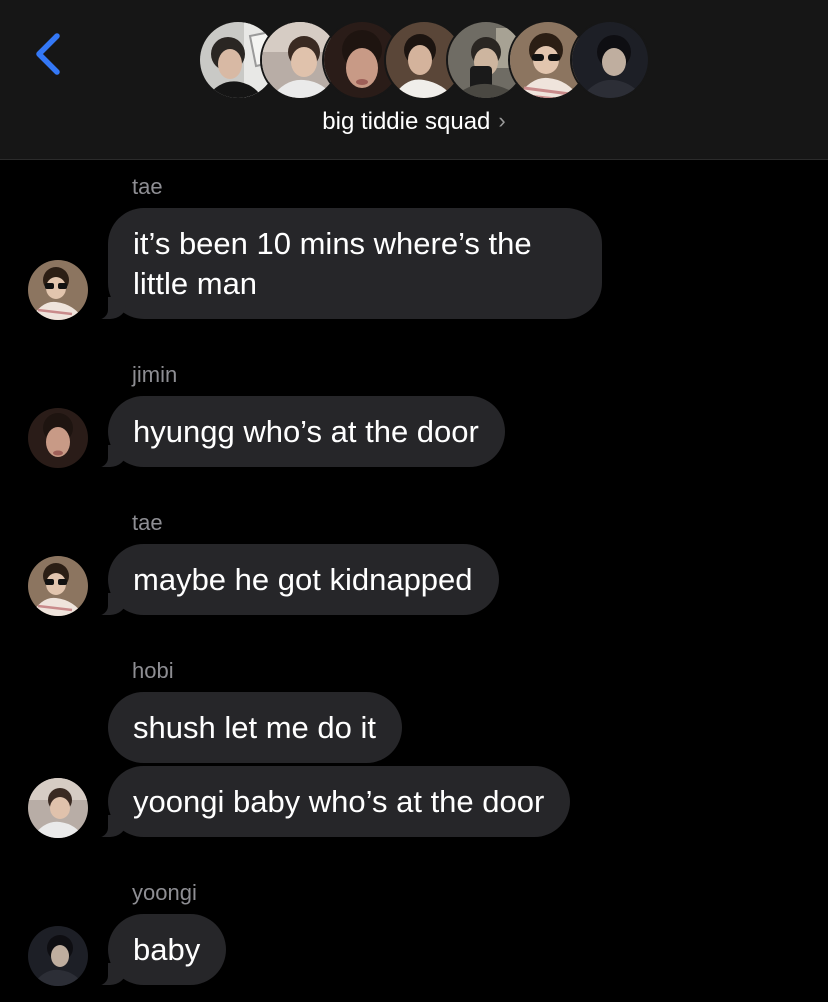  I want to click on message-bubble: shush let me do it, so click(255, 727).